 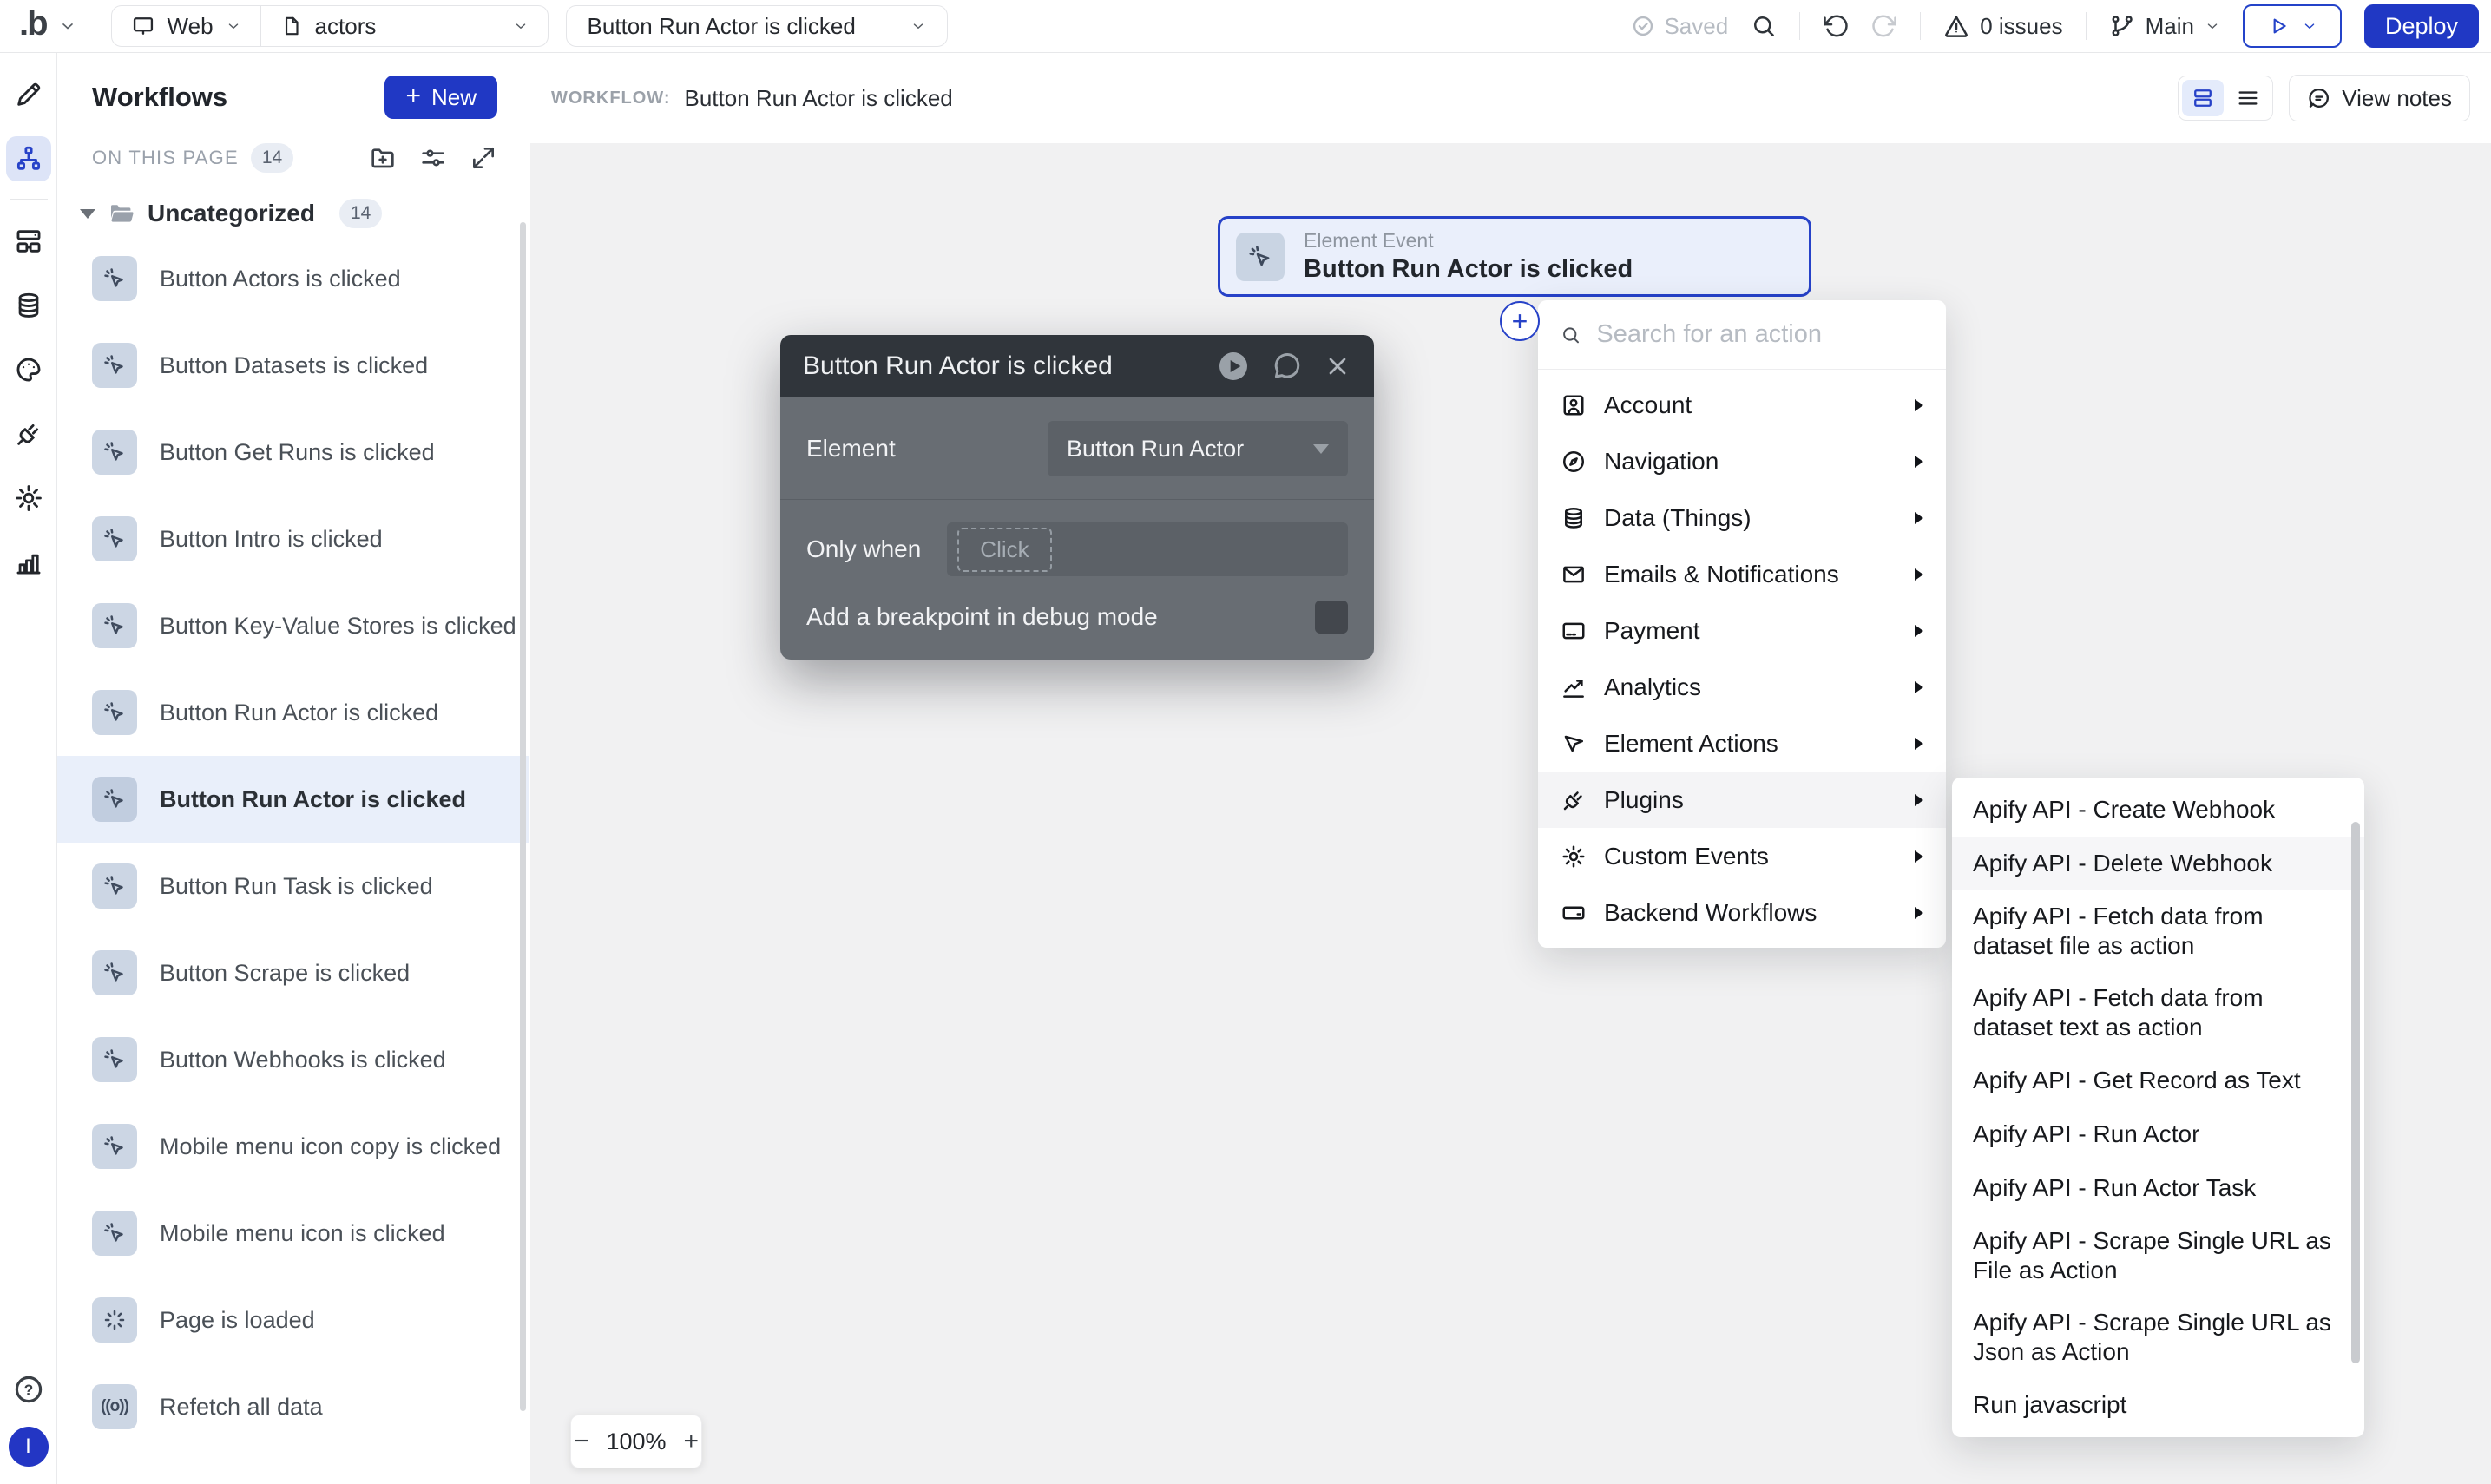 What do you see at coordinates (28, 94) in the screenshot?
I see `rail-item-design` at bounding box center [28, 94].